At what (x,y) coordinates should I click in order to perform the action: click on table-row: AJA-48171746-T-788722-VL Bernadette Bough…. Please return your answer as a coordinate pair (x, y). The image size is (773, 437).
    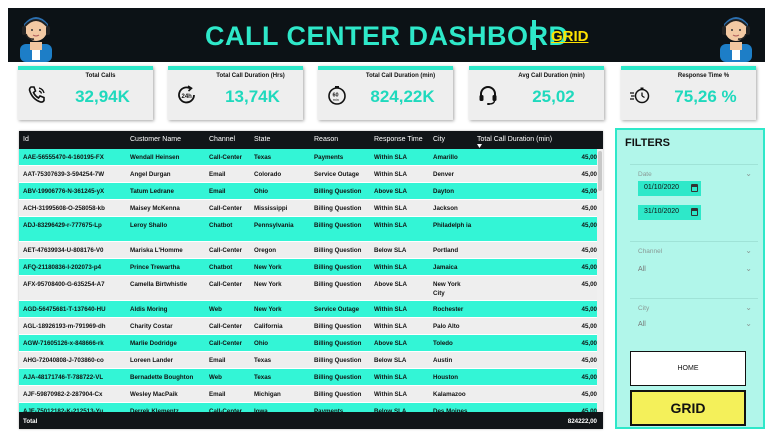
    Looking at the image, I should click on (308, 377).